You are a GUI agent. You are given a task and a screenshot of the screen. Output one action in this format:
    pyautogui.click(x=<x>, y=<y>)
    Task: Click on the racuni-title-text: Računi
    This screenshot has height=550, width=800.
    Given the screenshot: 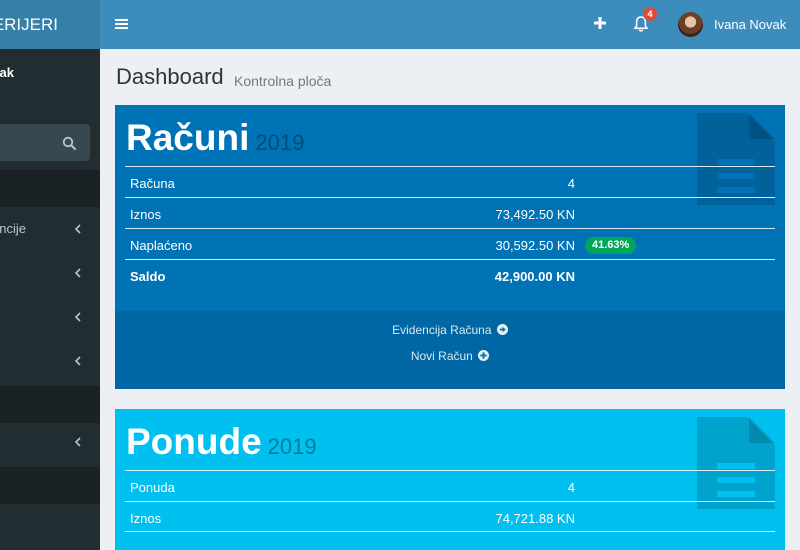 What is the action you would take?
    pyautogui.click(x=188, y=137)
    